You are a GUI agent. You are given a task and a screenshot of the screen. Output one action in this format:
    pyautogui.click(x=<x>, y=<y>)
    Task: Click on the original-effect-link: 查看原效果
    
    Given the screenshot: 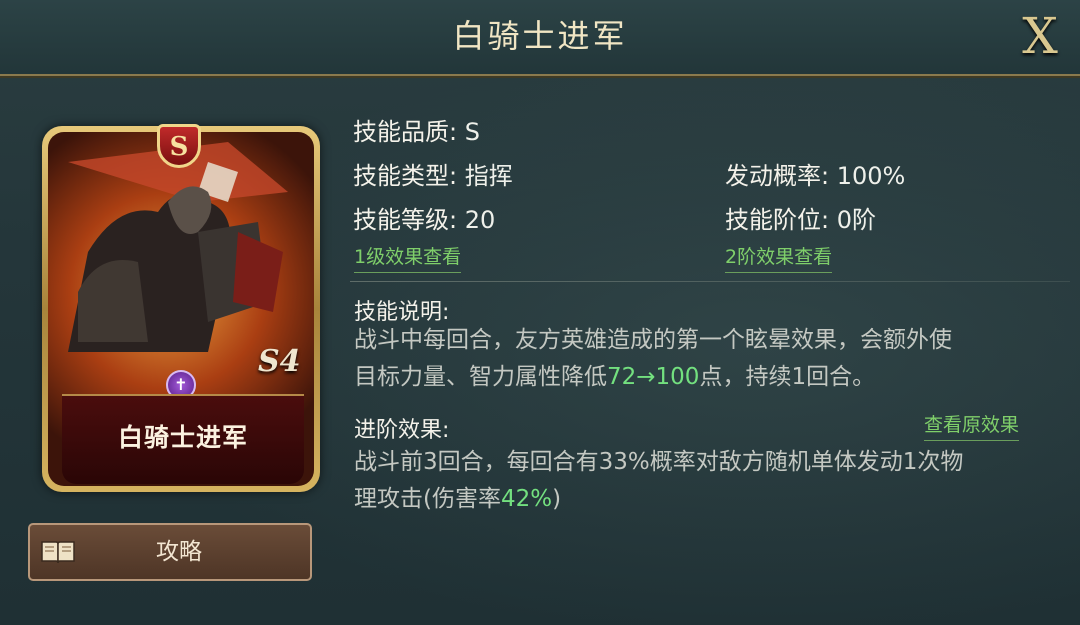 What is the action you would take?
    pyautogui.click(x=972, y=425)
    